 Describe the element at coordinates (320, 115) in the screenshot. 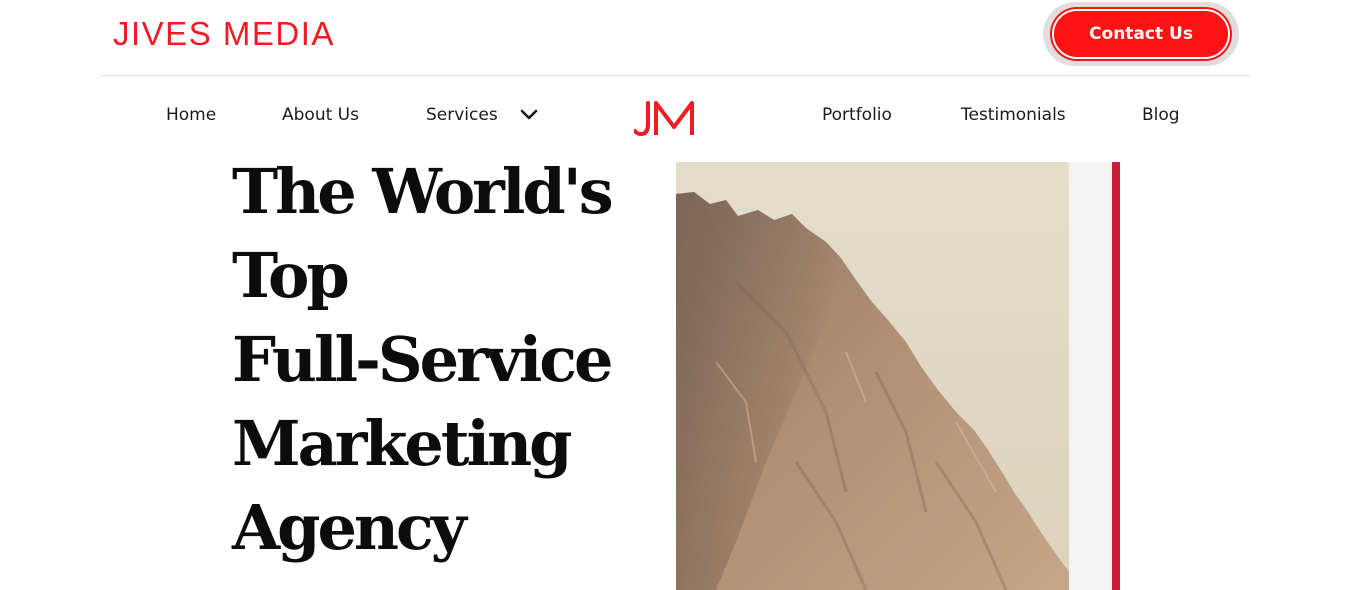

I see `nav-item-about-us: About Us` at that location.